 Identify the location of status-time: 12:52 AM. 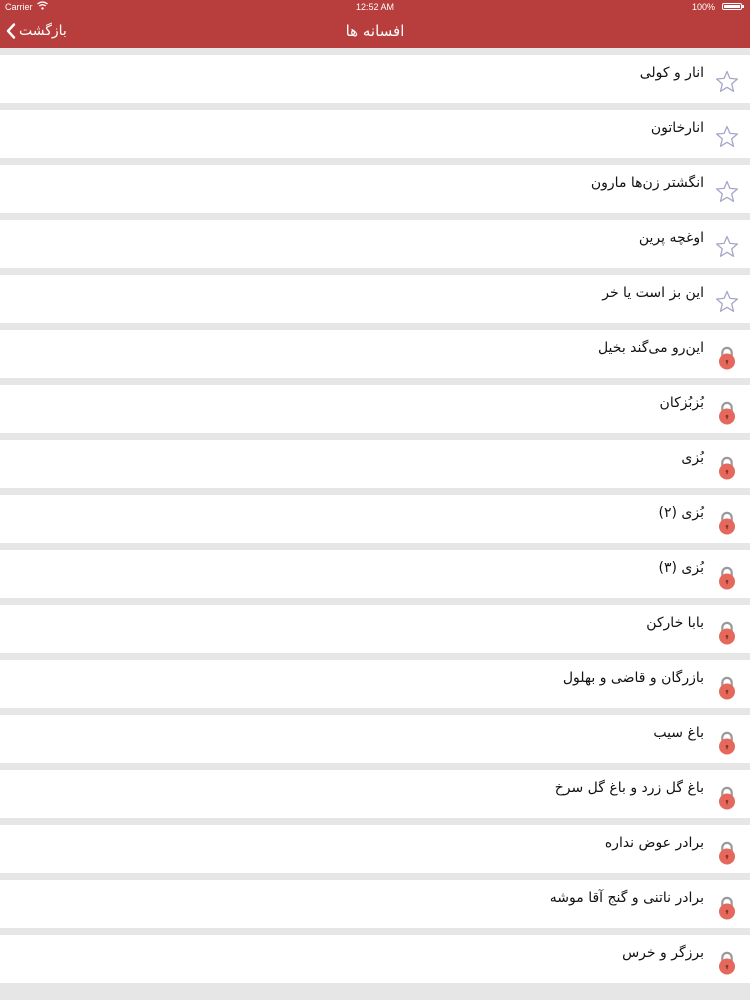
(375, 7).